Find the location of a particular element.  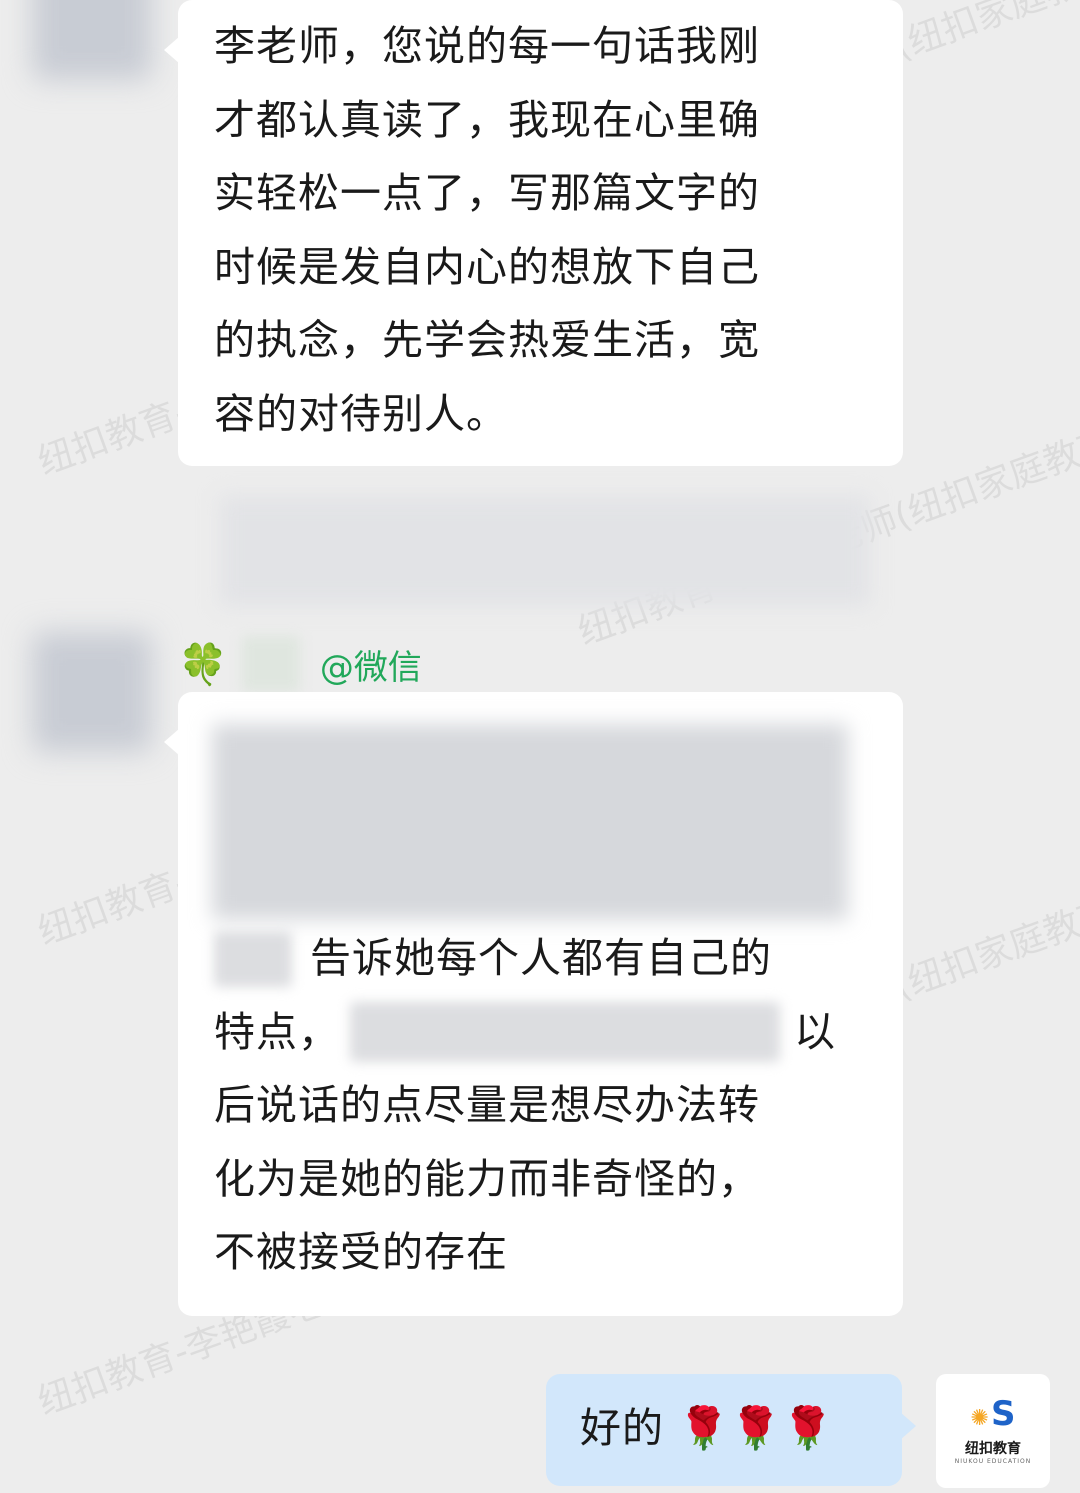

rose-icon: 🌹🌹🌹 is located at coordinates (756, 1428).